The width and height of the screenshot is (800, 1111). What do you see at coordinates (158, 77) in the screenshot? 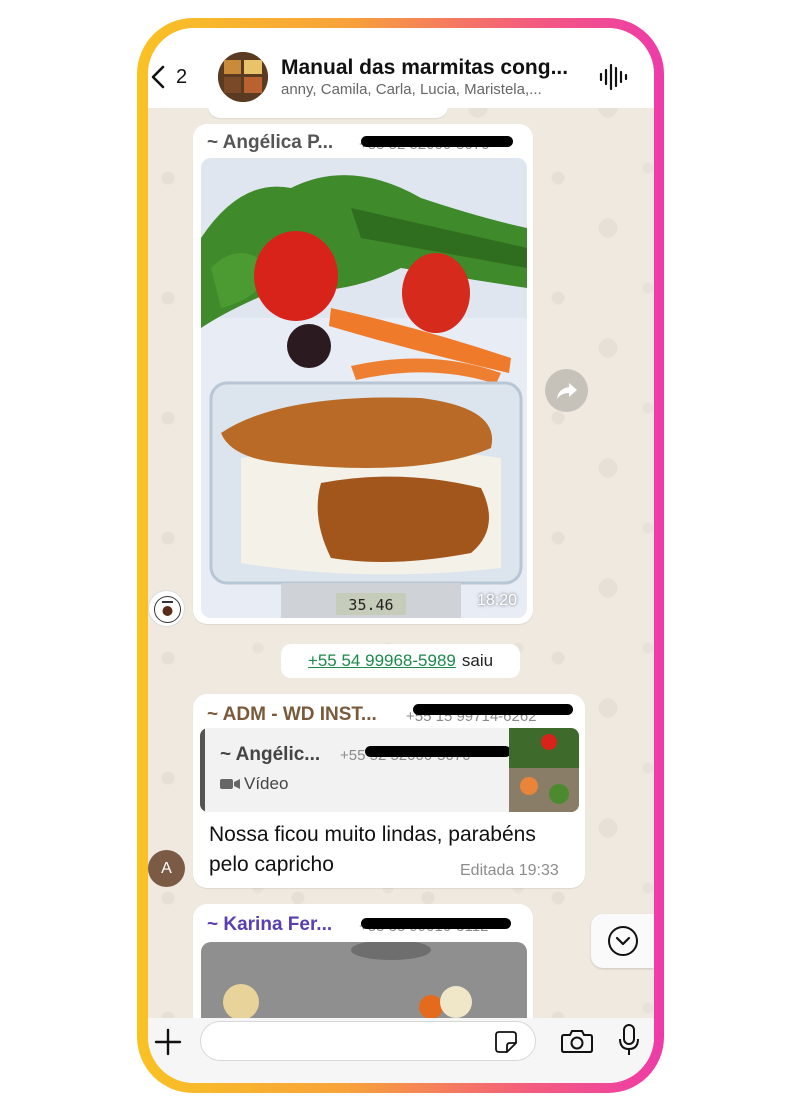
I see `chevron-left-icon` at bounding box center [158, 77].